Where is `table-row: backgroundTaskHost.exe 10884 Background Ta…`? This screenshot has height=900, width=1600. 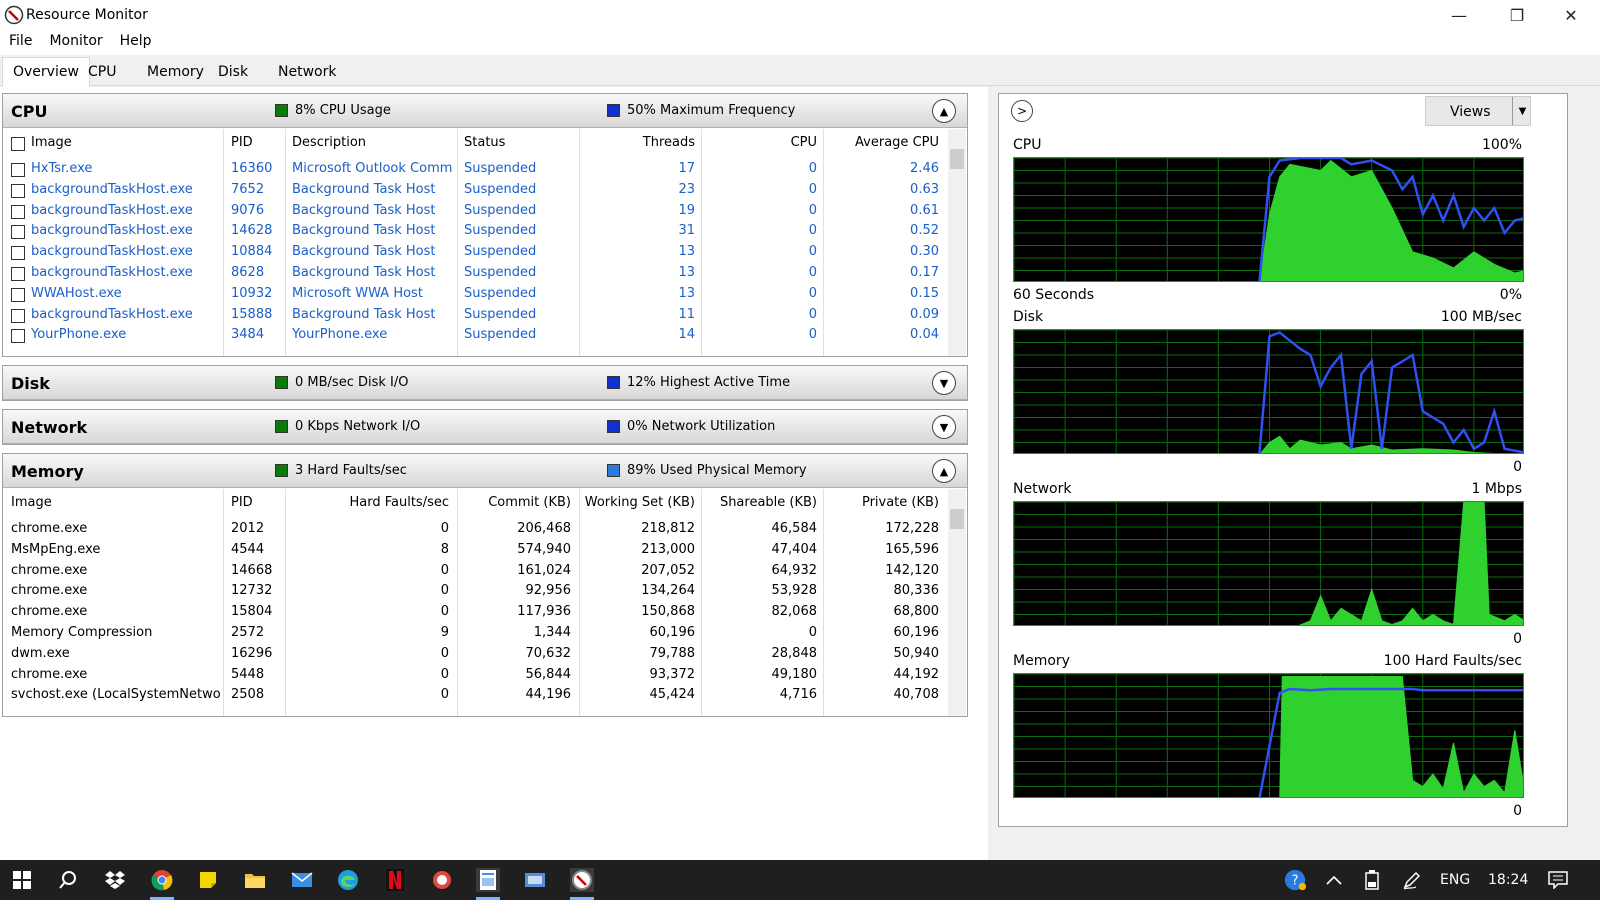
table-row: backgroundTaskHost.exe 10884 Background Ta… is located at coordinates (475, 252).